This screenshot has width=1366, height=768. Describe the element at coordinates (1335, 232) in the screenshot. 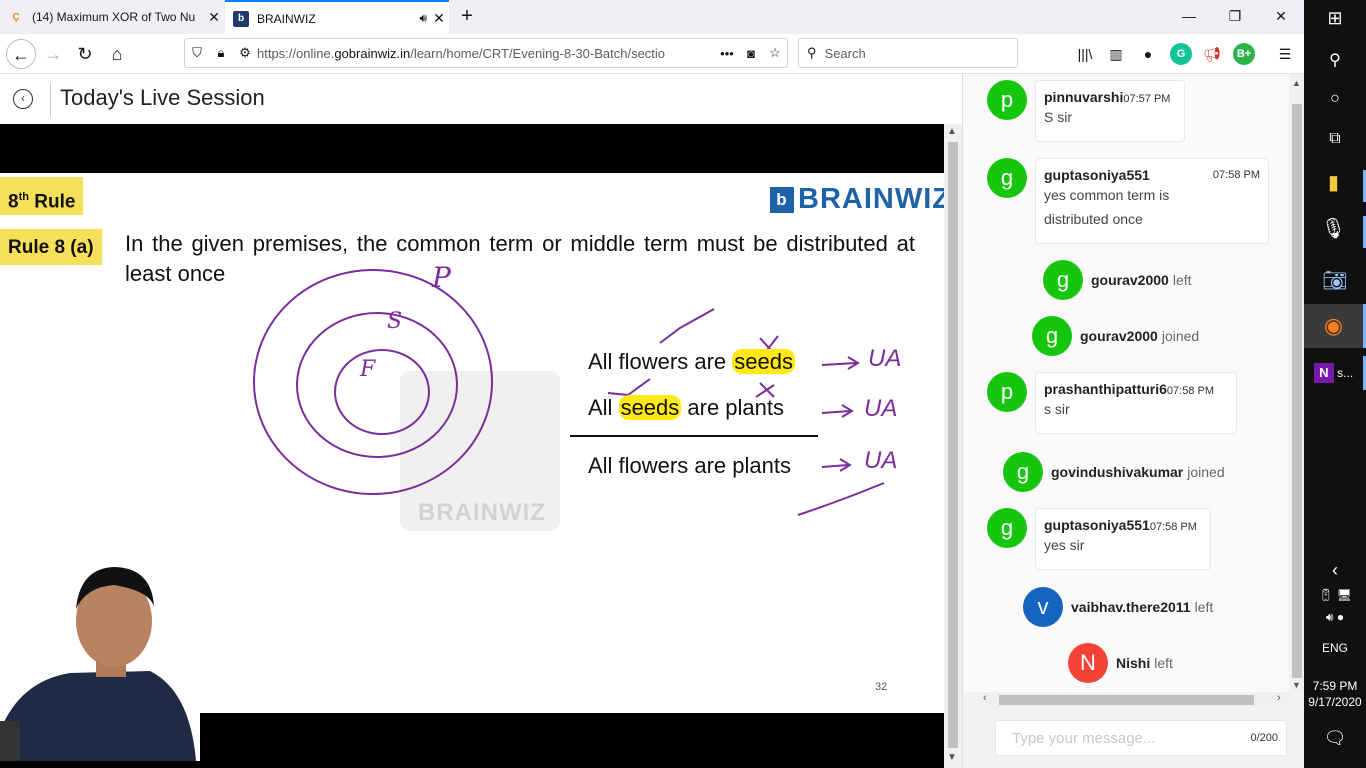

I see `recorder-icon: 🎙︎` at that location.